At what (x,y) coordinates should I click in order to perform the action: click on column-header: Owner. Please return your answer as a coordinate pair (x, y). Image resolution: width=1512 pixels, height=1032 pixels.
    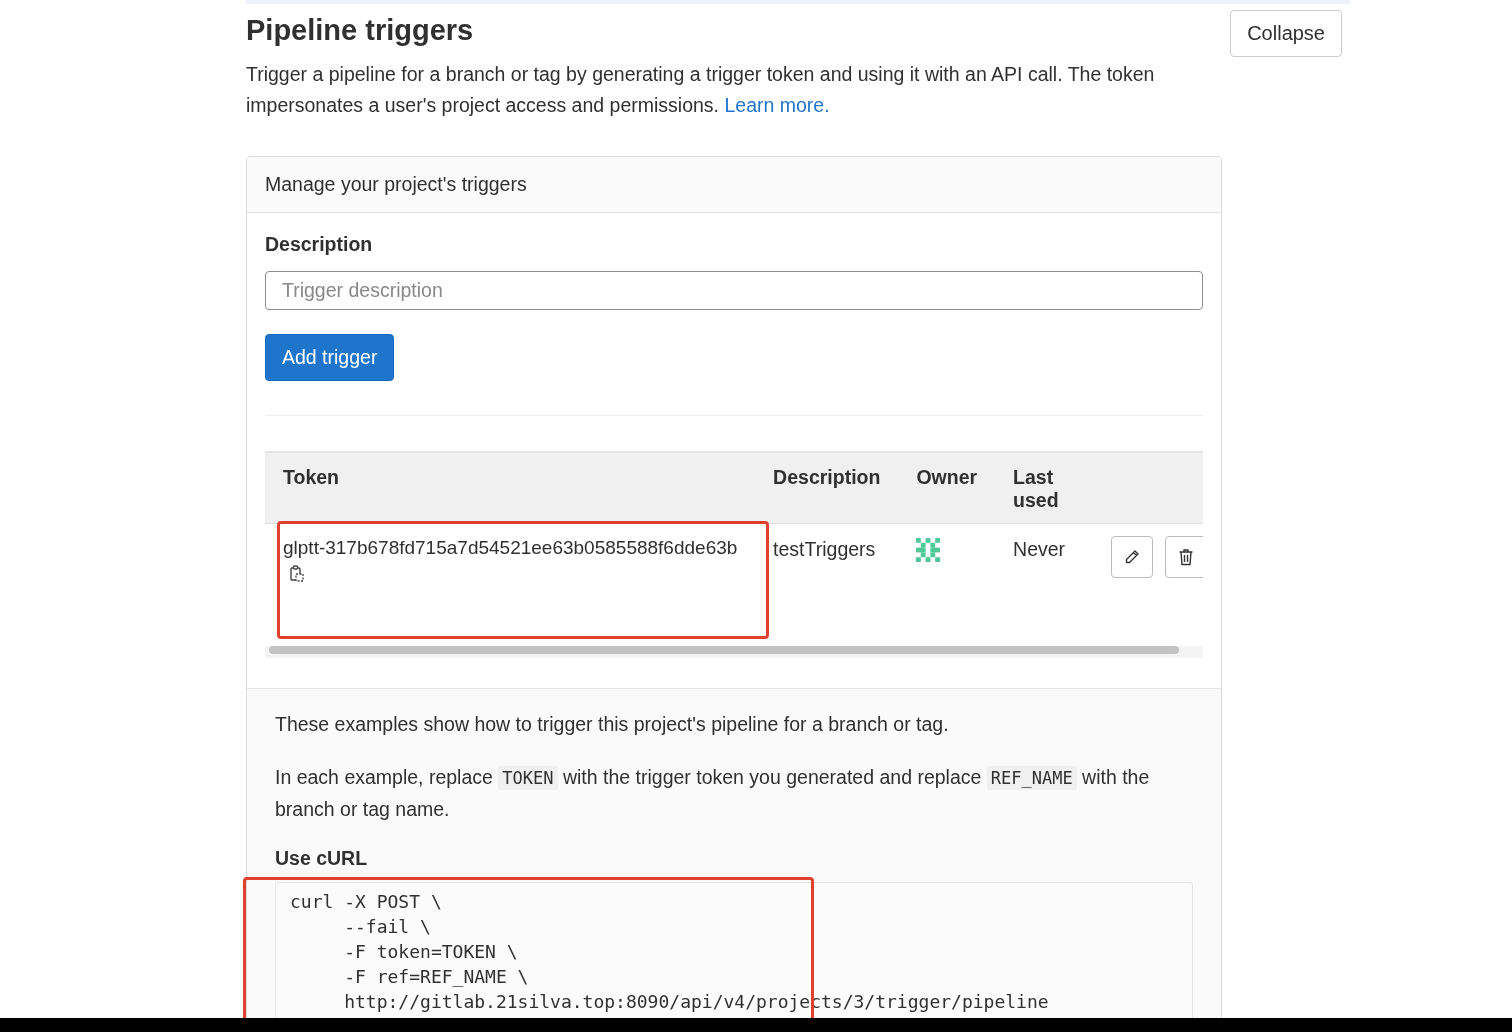
    Looking at the image, I should click on (947, 488).